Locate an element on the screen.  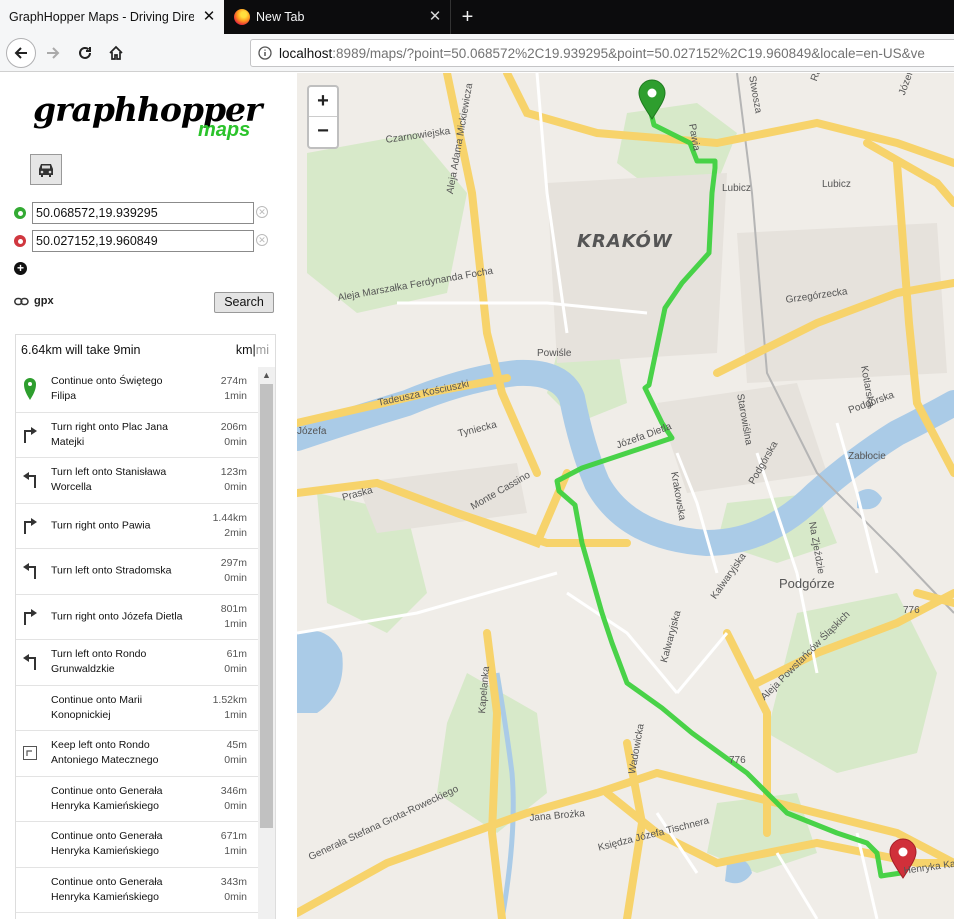
add-point-icon: + is located at coordinates (20, 268).